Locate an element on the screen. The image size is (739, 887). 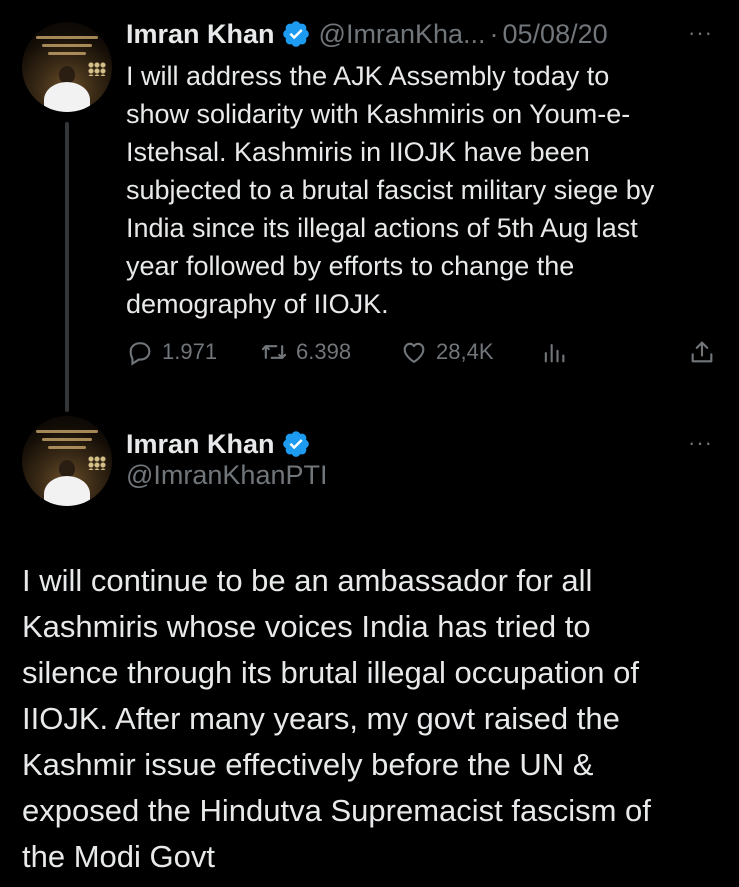
like-count: 28,4K is located at coordinates (465, 351).